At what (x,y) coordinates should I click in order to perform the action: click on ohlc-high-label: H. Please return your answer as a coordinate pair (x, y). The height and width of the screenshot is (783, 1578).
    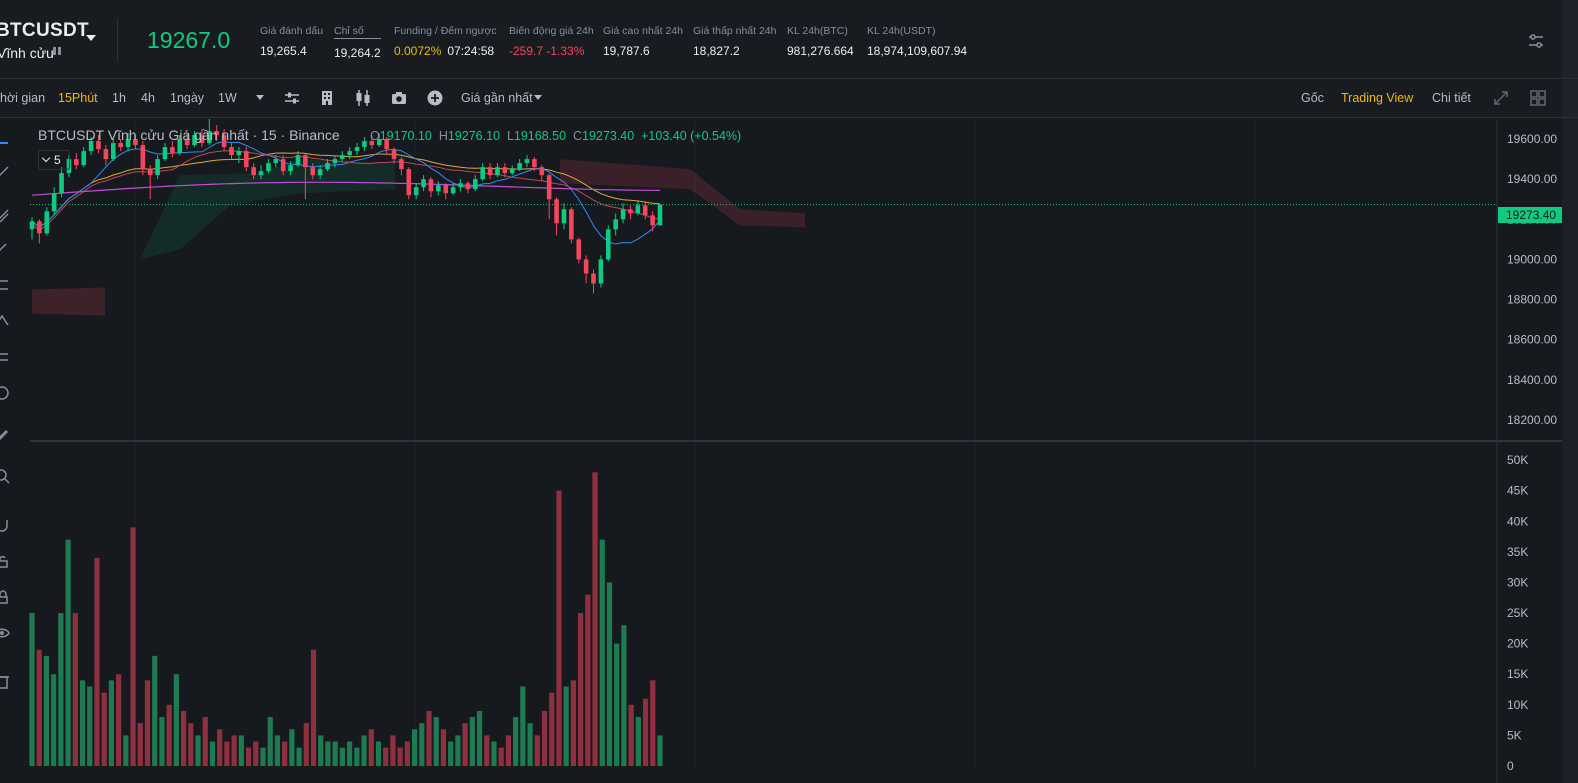
    Looking at the image, I should click on (443, 136).